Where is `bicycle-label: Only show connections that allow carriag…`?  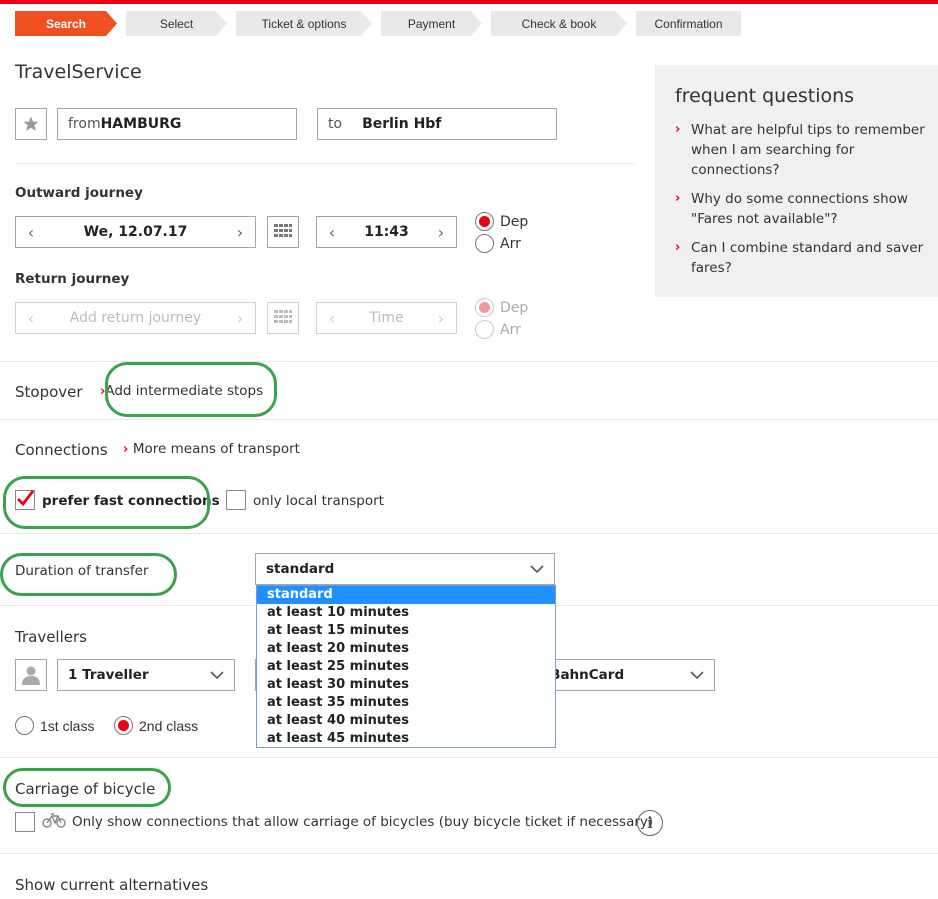
bicycle-label: Only show connections that allow carriag… is located at coordinates (363, 822).